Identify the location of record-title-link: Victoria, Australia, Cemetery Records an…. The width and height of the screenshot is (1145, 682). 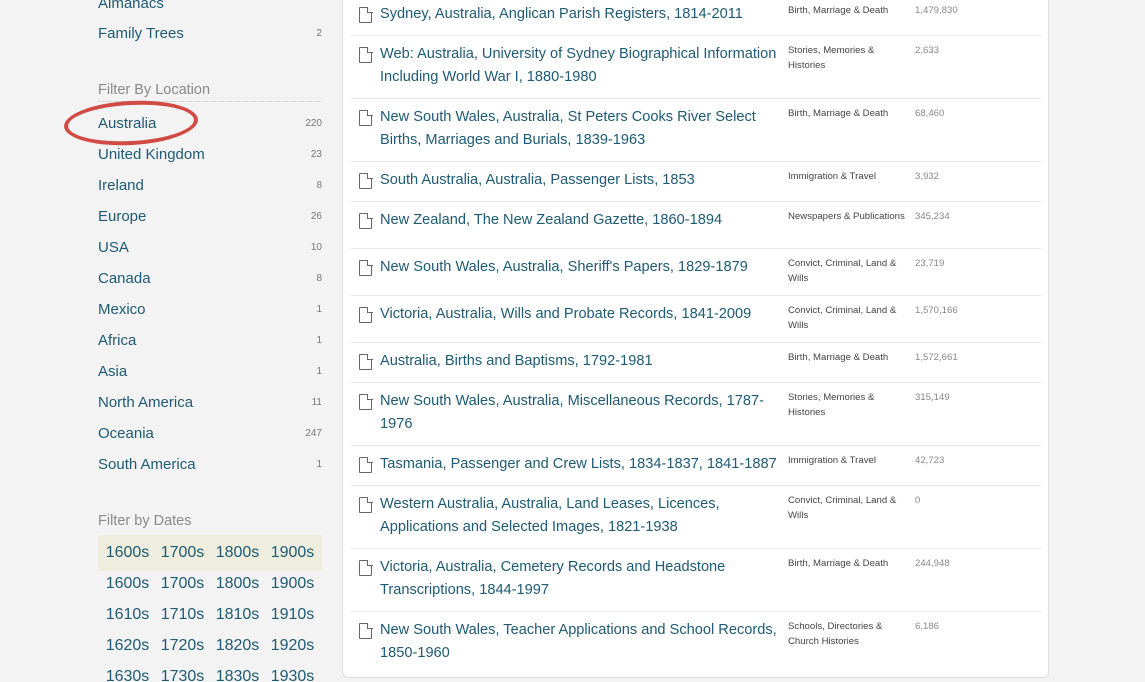
(580, 579).